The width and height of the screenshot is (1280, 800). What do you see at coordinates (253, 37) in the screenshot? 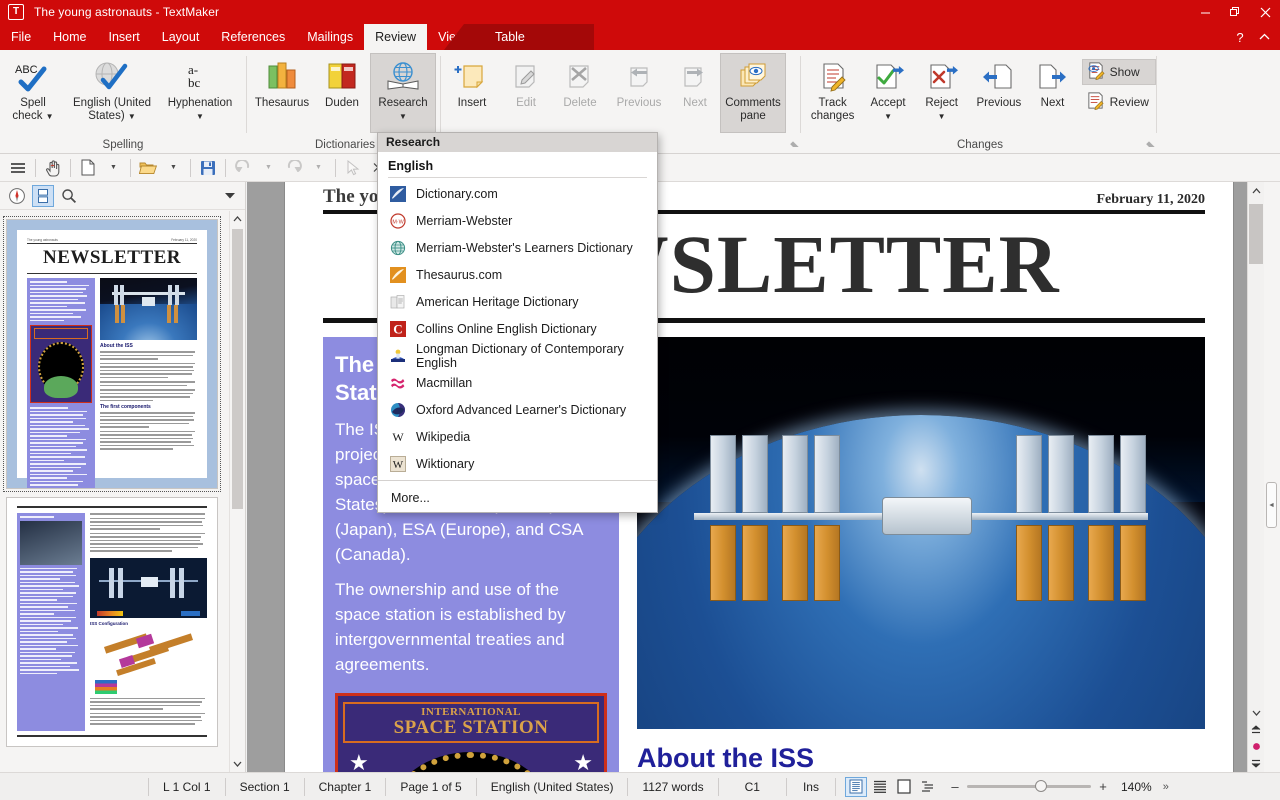
I see `tab-references: References` at bounding box center [253, 37].